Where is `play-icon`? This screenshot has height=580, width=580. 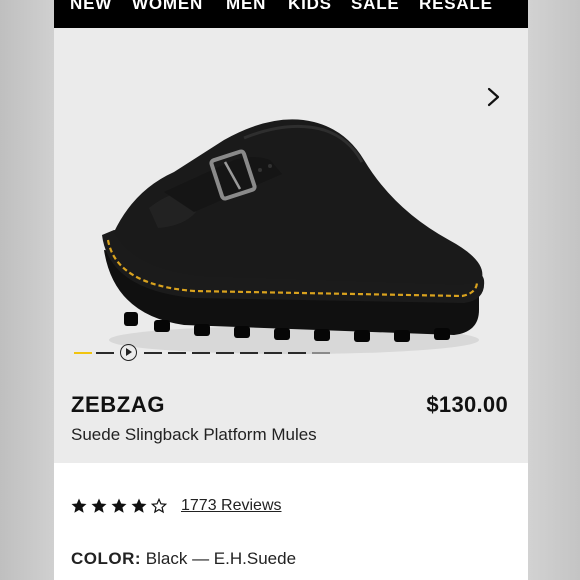
play-icon is located at coordinates (128, 352).